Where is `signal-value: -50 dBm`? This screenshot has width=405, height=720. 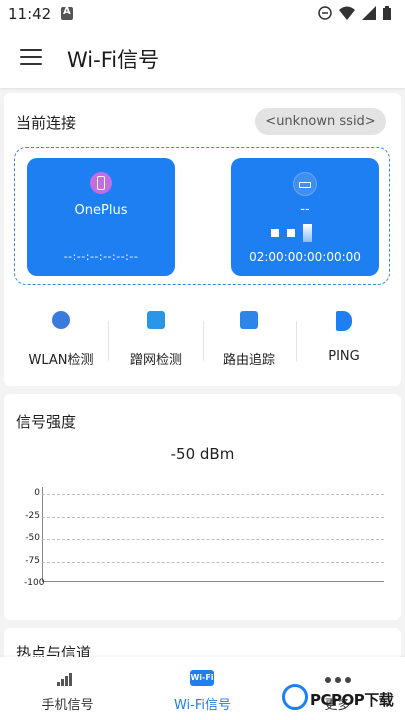
signal-value: -50 dBm is located at coordinates (202, 454).